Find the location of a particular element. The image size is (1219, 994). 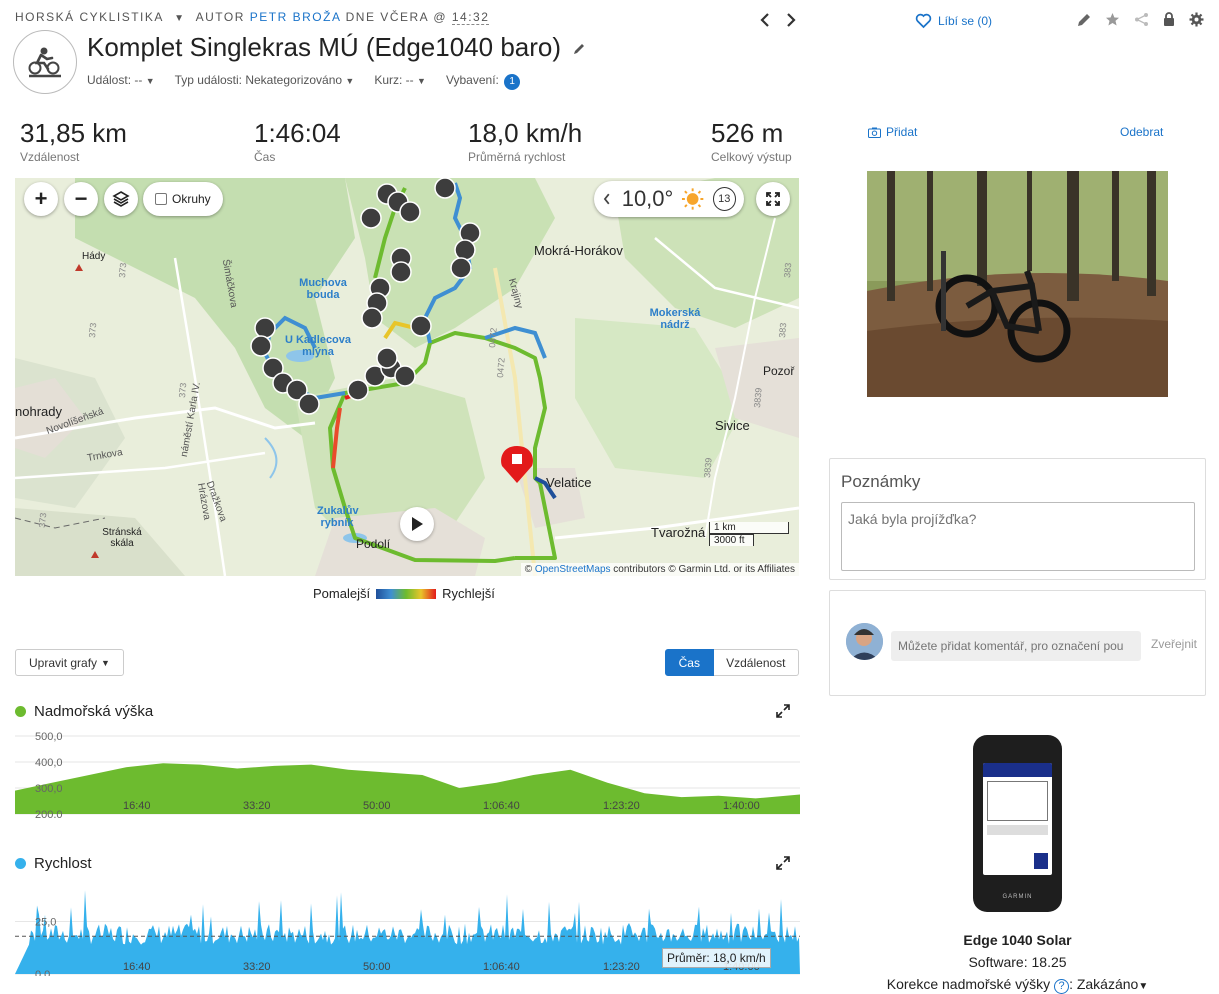

map-layers-button is located at coordinates (121, 199).